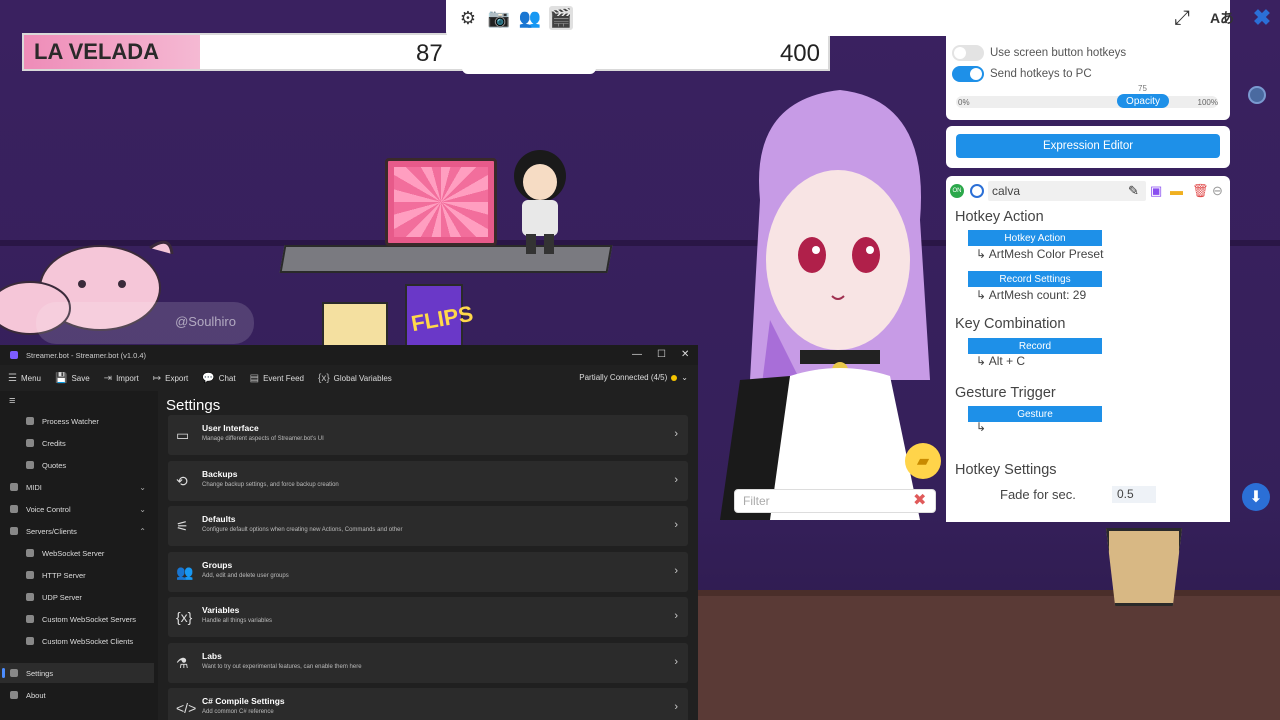  What do you see at coordinates (121, 378) in the screenshot?
I see `menu-item-import: ⇥ Import` at bounding box center [121, 378].